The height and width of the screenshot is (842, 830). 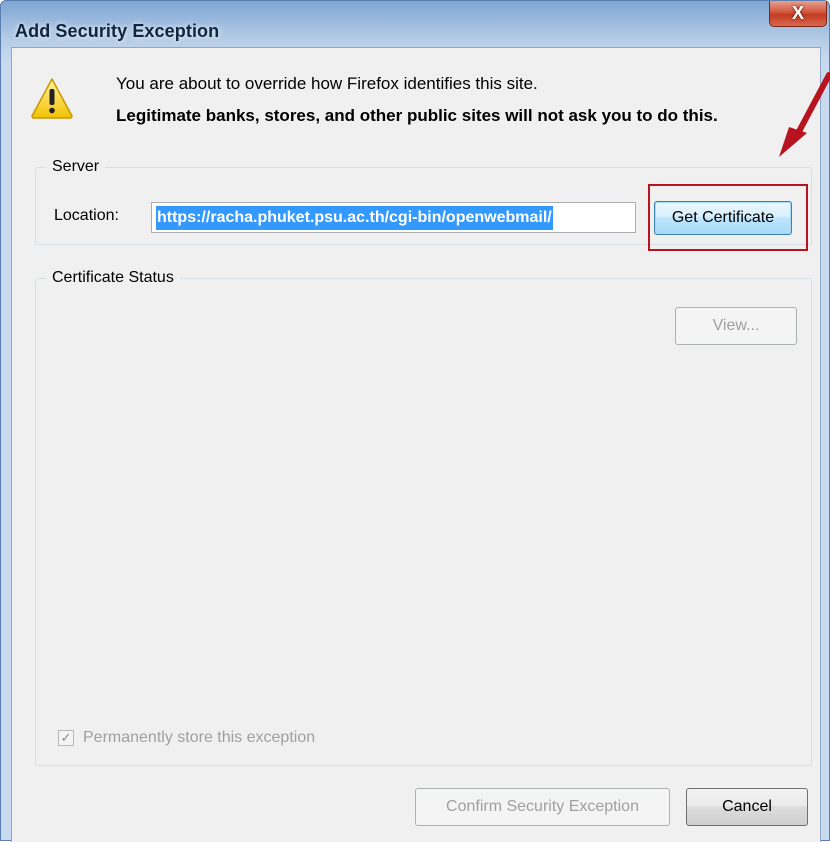 I want to click on close-button: X, so click(x=798, y=14).